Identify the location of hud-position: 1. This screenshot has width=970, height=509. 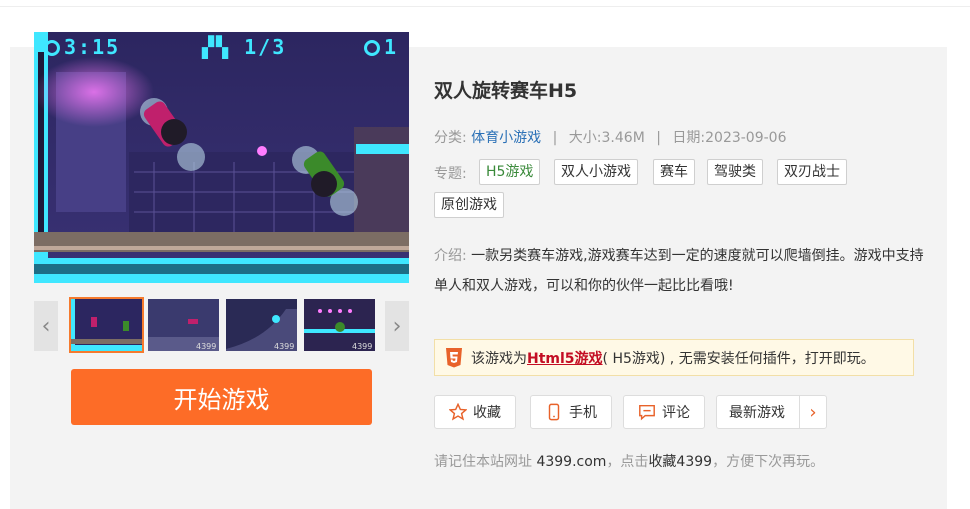
(380, 47).